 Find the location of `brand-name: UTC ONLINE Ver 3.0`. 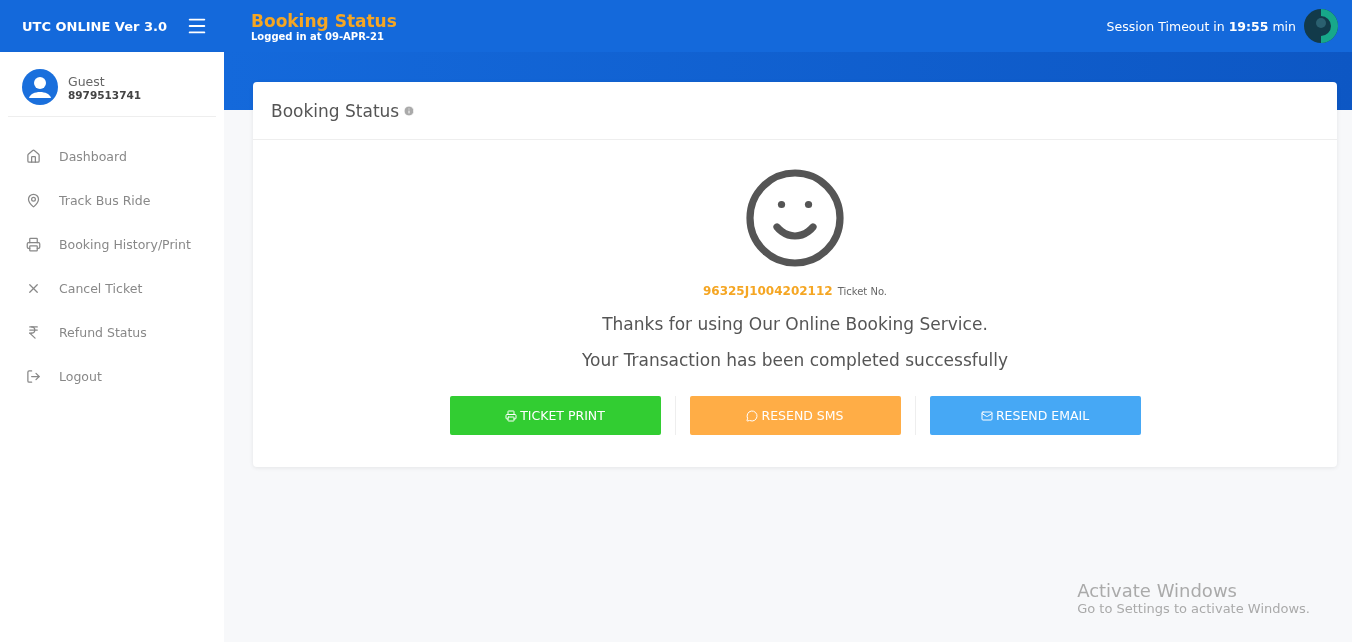

brand-name: UTC ONLINE Ver 3.0 is located at coordinates (94, 26).